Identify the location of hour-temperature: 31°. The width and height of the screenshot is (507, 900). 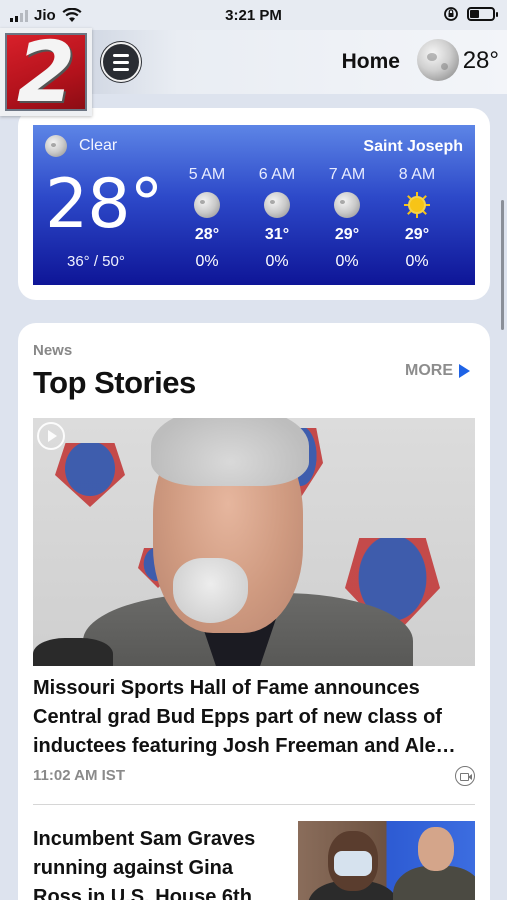
(277, 234).